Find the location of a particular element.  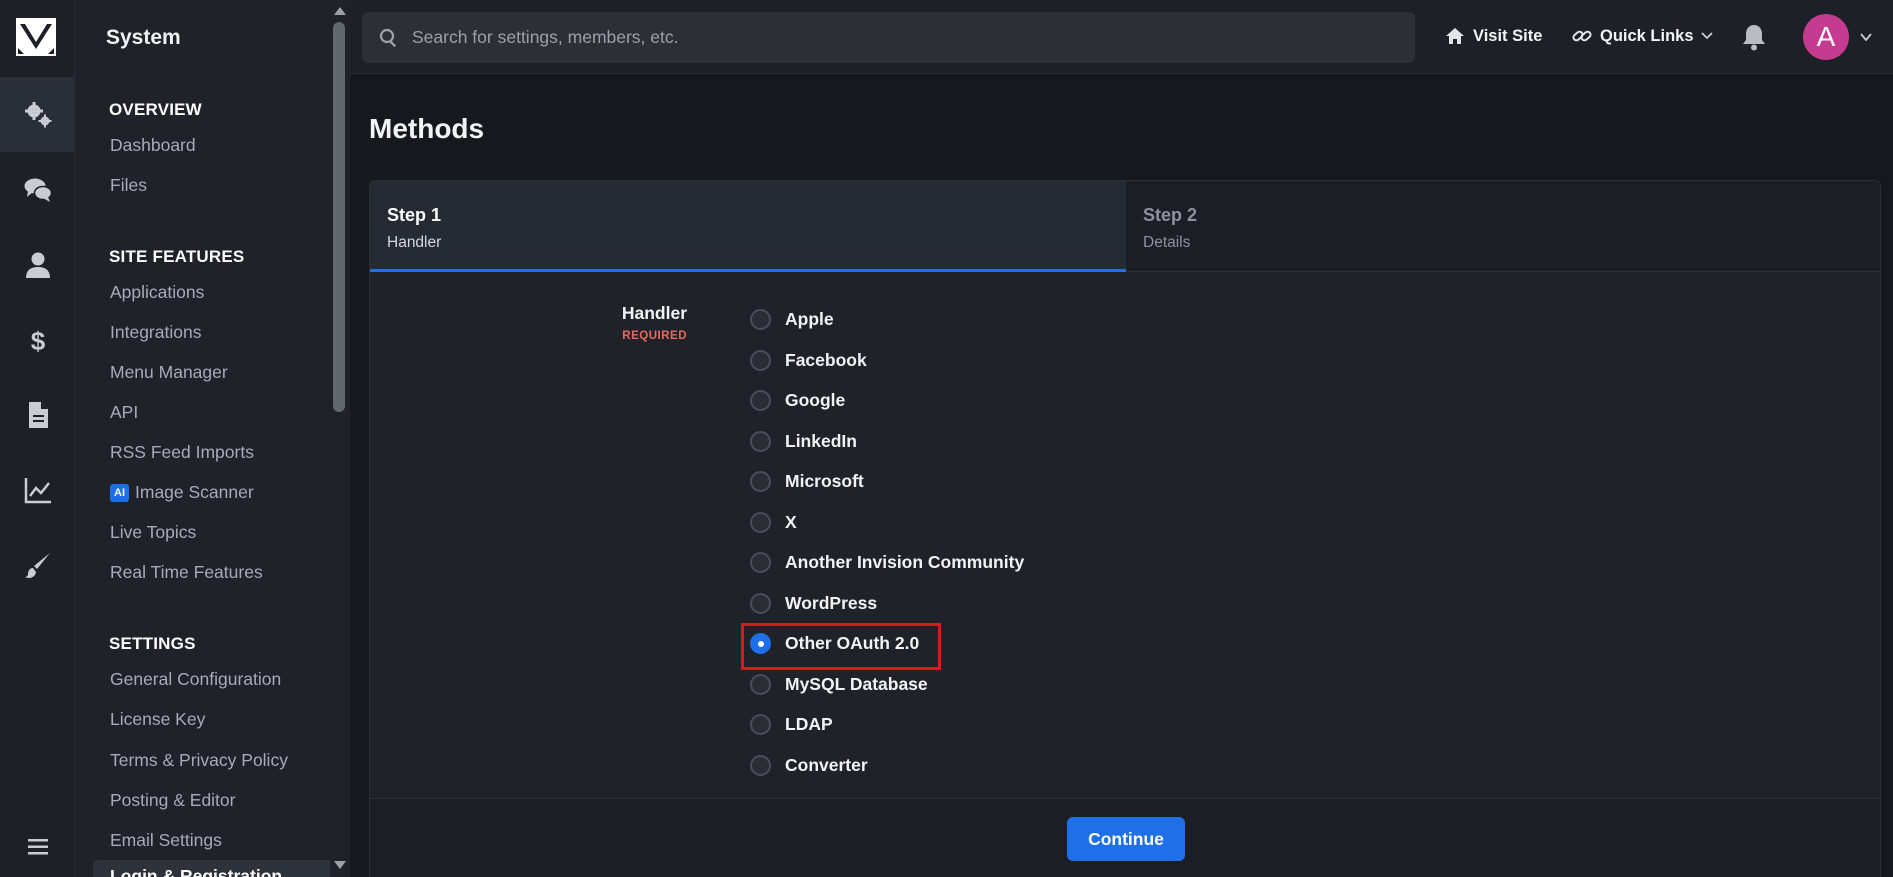

handler-option-mysql-database: MySQL Database is located at coordinates (839, 684).